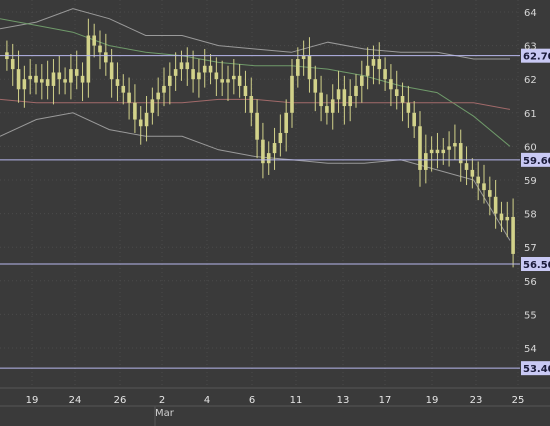 This screenshot has width=550, height=426. Describe the element at coordinates (530, 47) in the screenshot. I see `y-tick-label: 63` at that location.